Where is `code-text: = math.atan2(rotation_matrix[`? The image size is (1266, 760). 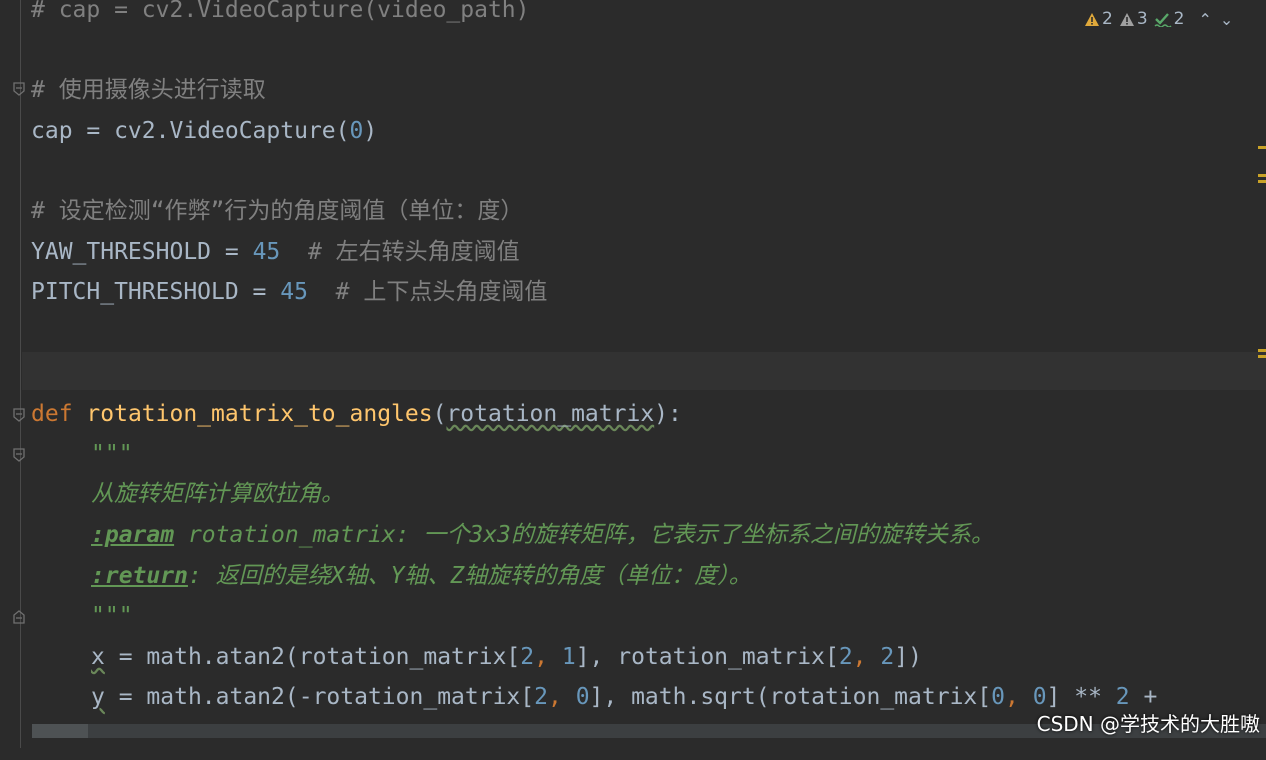 code-text: = math.atan2(rotation_matrix[ is located at coordinates (312, 657).